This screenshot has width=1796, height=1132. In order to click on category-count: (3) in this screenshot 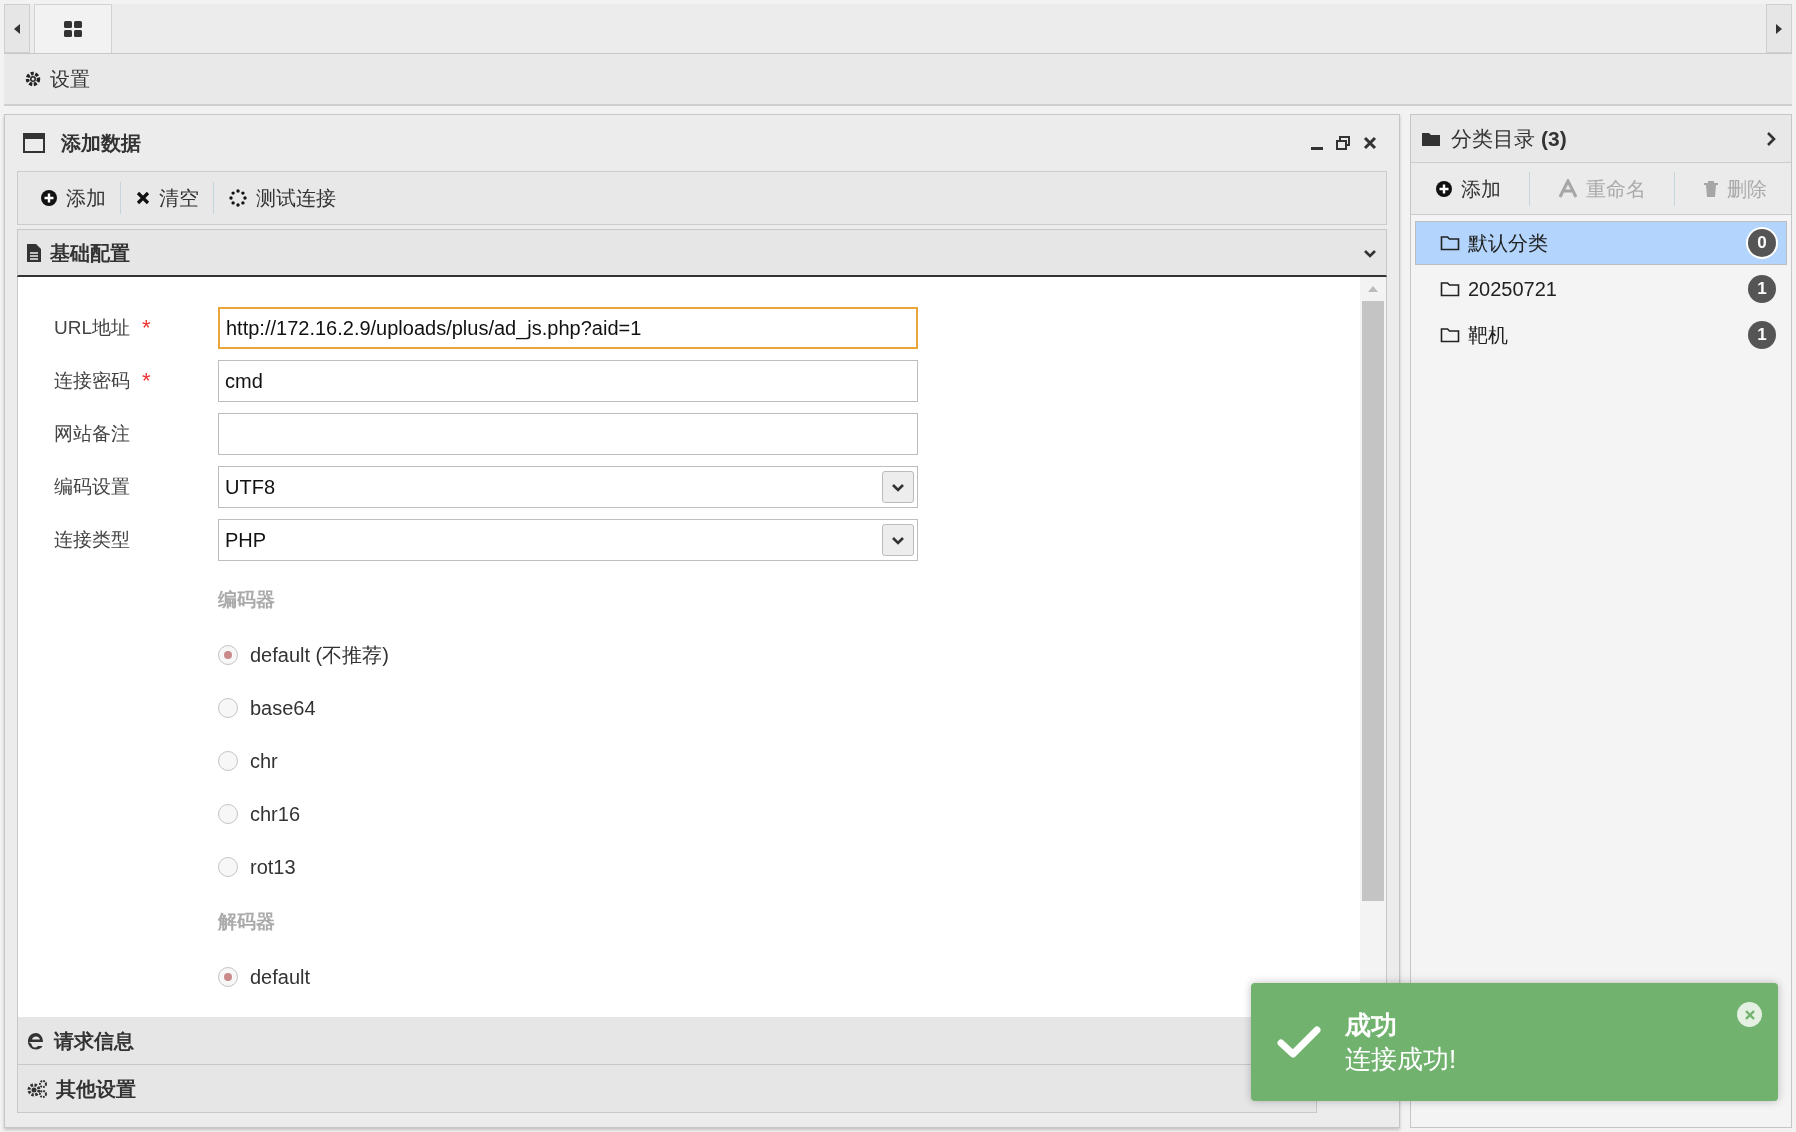, I will do `click(1554, 138)`.